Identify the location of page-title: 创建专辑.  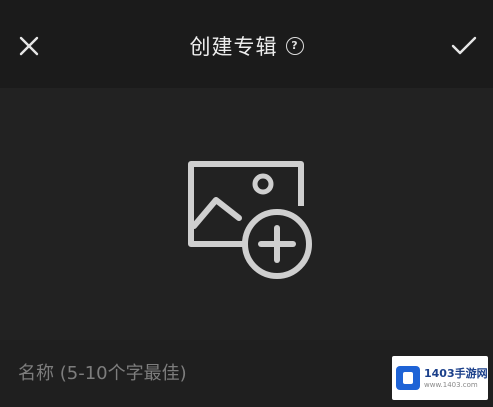
(233, 47).